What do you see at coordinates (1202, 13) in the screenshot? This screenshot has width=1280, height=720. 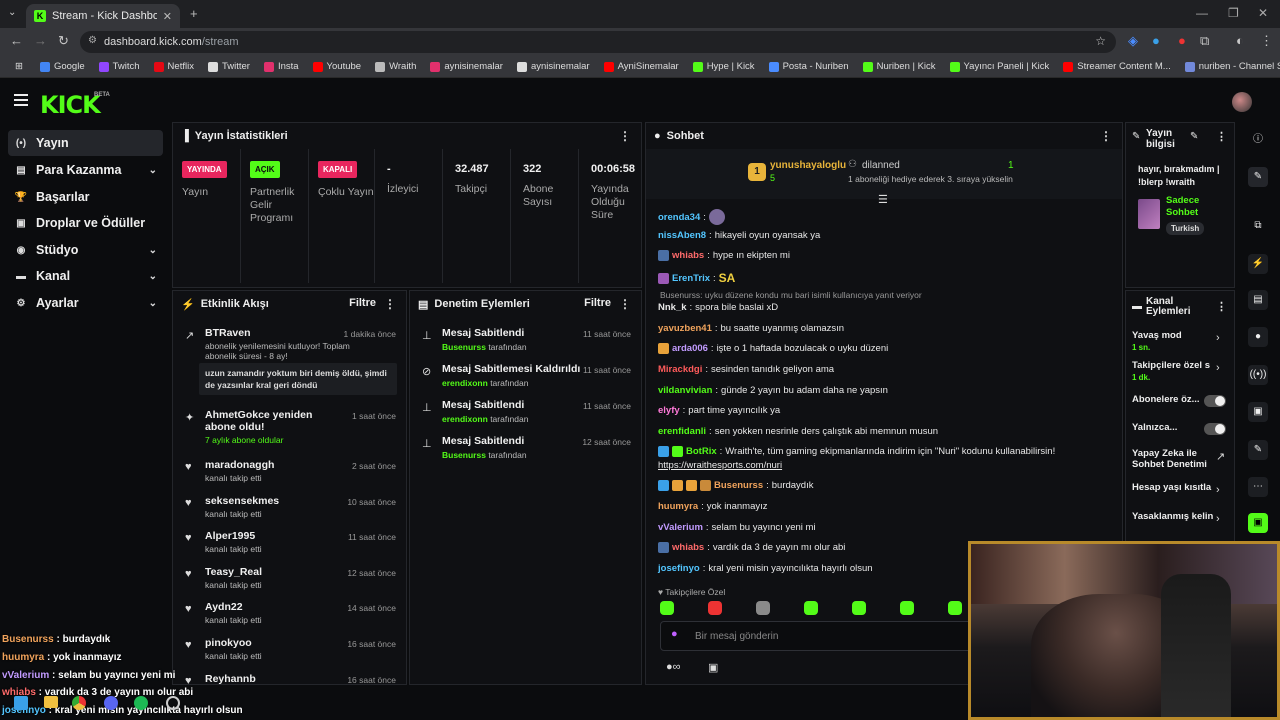 I see `minimize-icon: —` at bounding box center [1202, 13].